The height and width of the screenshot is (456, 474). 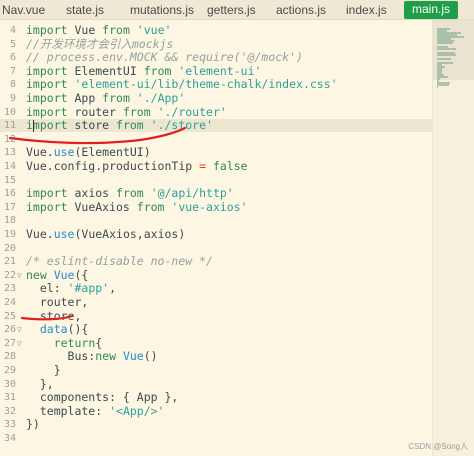 What do you see at coordinates (216, 288) in the screenshot?
I see `code-line: 23 el: '#app',` at bounding box center [216, 288].